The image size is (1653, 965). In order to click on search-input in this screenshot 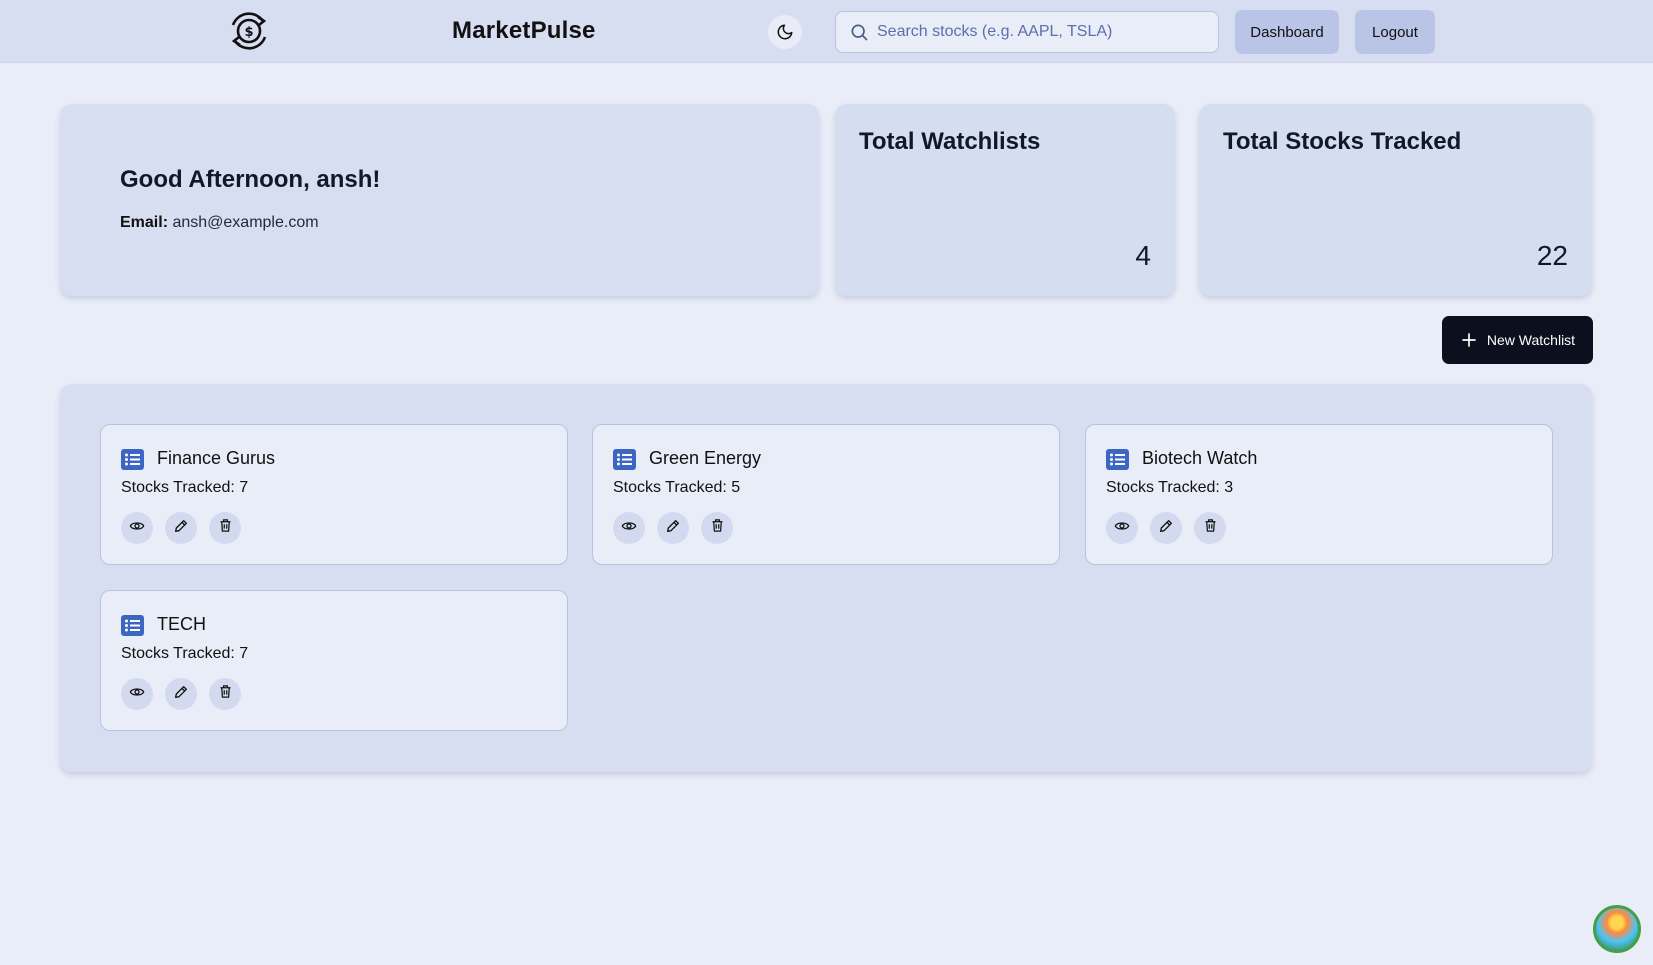, I will do `click(1042, 32)`.